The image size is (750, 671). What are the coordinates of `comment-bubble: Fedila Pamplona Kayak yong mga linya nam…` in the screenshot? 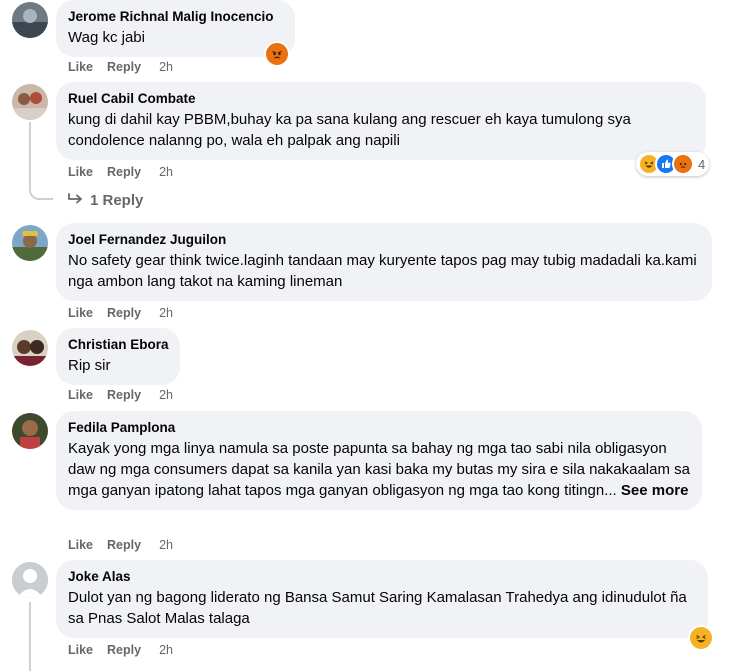 It's located at (379, 460).